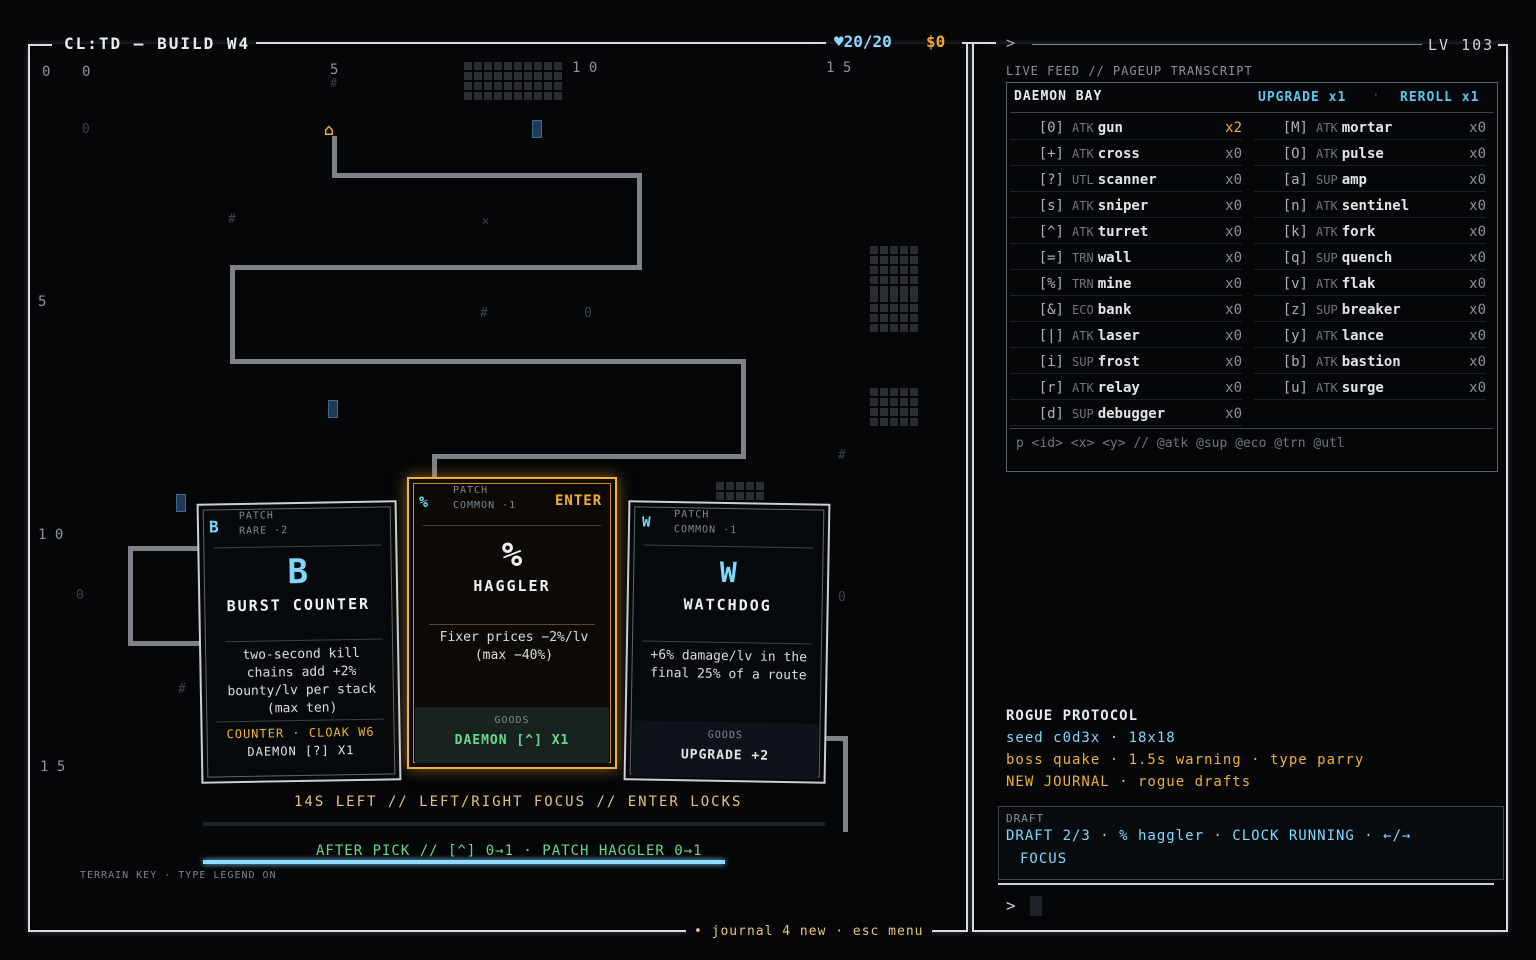  What do you see at coordinates (512, 720) in the screenshot?
I see `card-goods-label: GOODS` at bounding box center [512, 720].